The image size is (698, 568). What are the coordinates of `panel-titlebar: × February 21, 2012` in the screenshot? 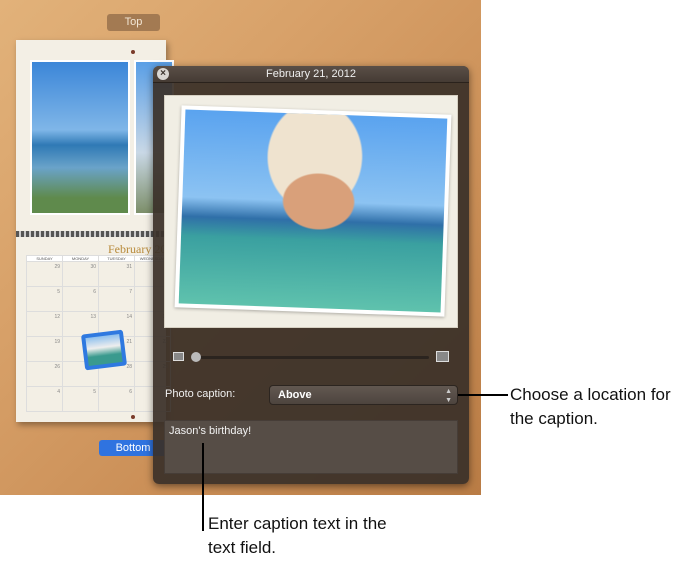 It's located at (311, 74).